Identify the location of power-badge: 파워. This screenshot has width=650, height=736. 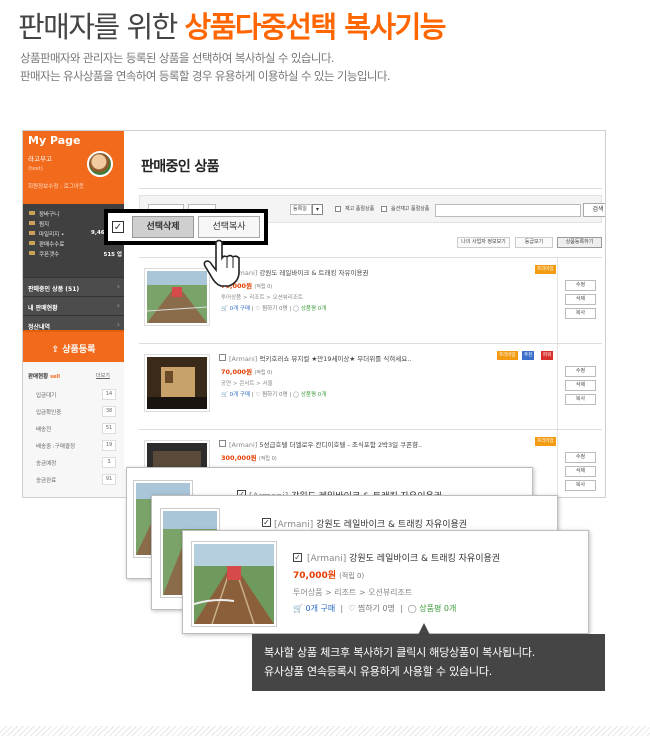
(547, 355).